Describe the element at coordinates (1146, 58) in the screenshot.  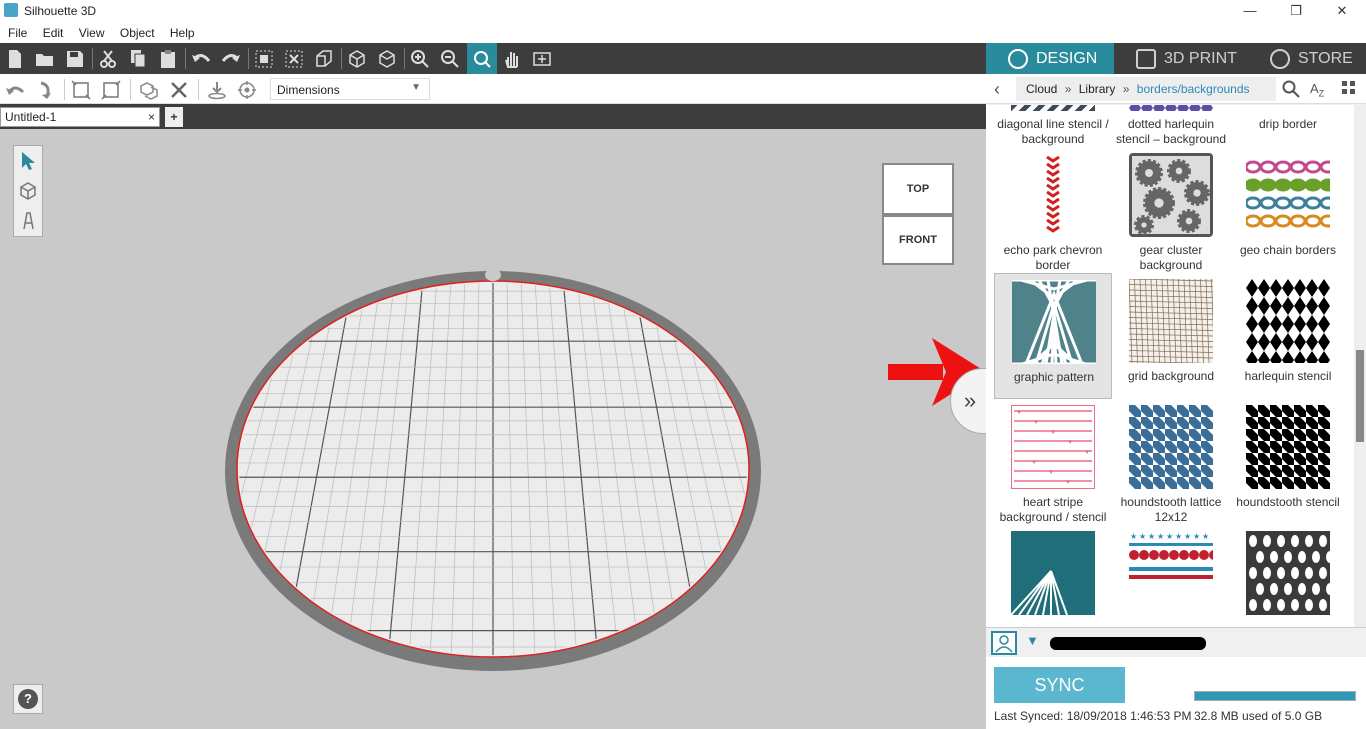
I see `print-icon` at that location.